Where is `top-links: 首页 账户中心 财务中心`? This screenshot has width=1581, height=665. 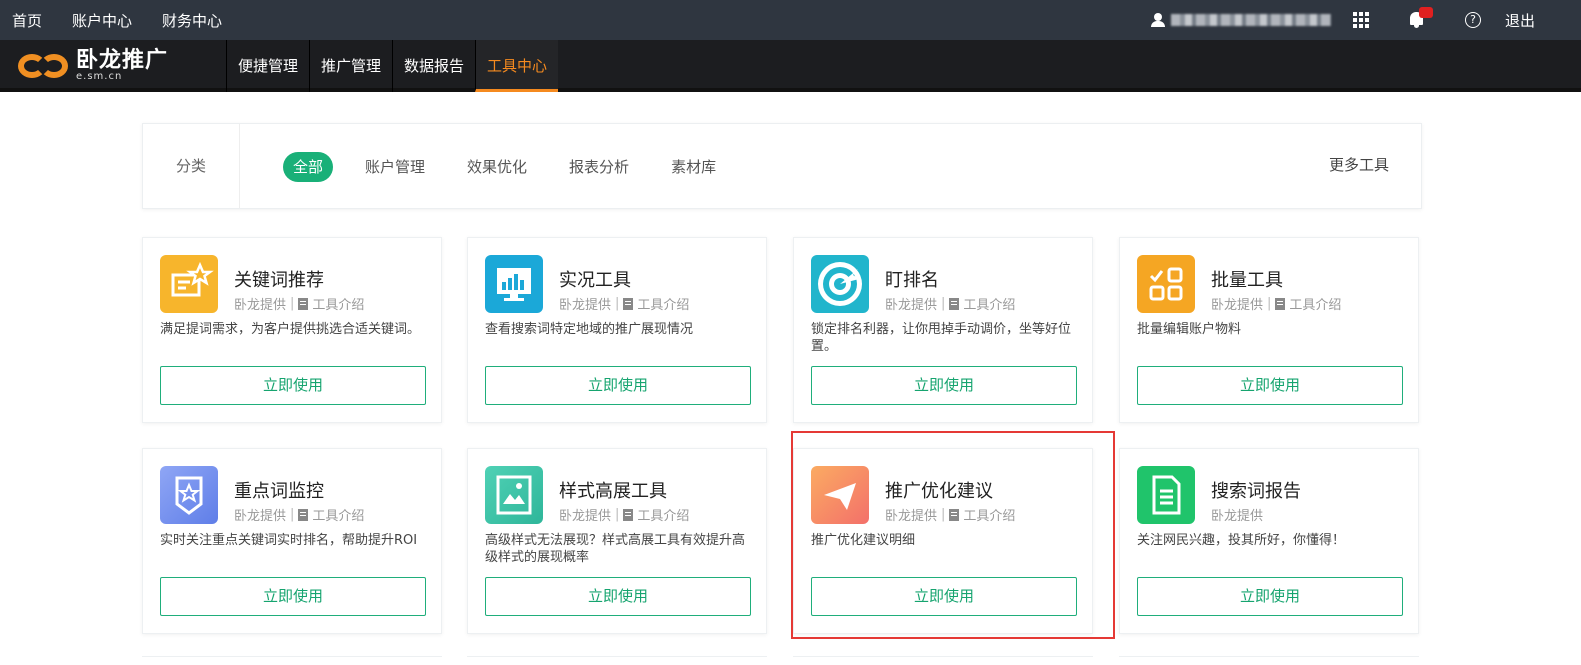
top-links: 首页 账户中心 财务中心 is located at coordinates (120, 20).